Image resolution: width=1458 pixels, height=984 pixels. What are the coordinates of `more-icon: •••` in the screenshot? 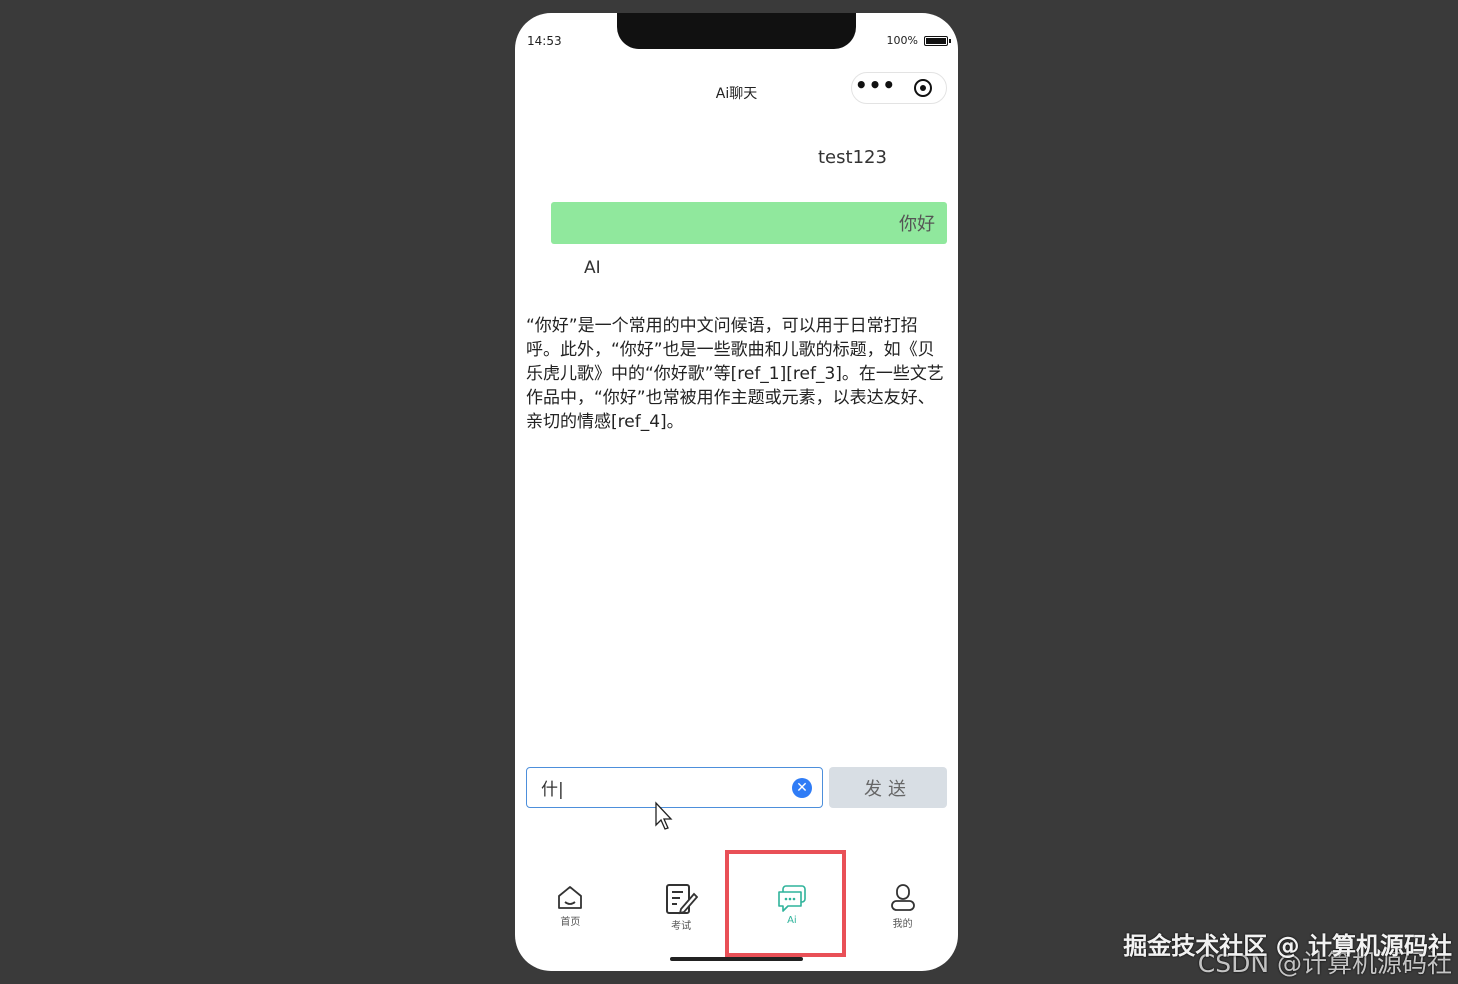 It's located at (875, 85).